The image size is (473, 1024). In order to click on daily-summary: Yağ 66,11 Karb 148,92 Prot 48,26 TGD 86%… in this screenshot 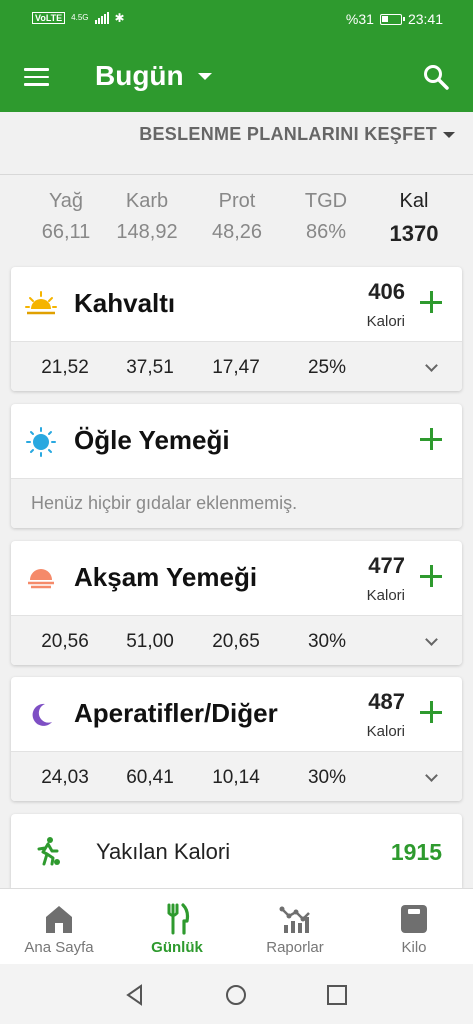, I will do `click(236, 222)`.